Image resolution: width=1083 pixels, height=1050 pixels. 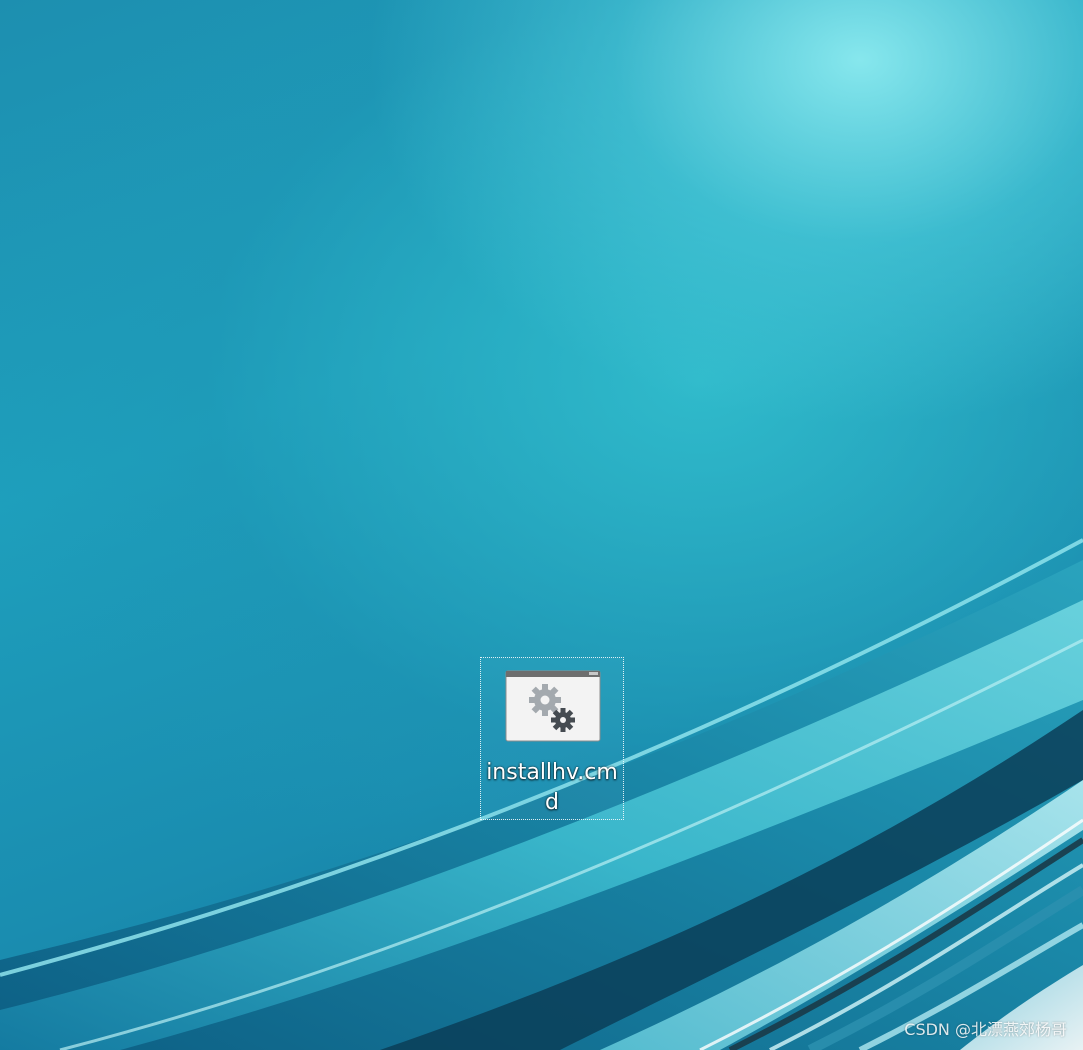 What do you see at coordinates (985, 1029) in the screenshot?
I see `watermark-text: CSDN @北漂燕郊杨哥` at bounding box center [985, 1029].